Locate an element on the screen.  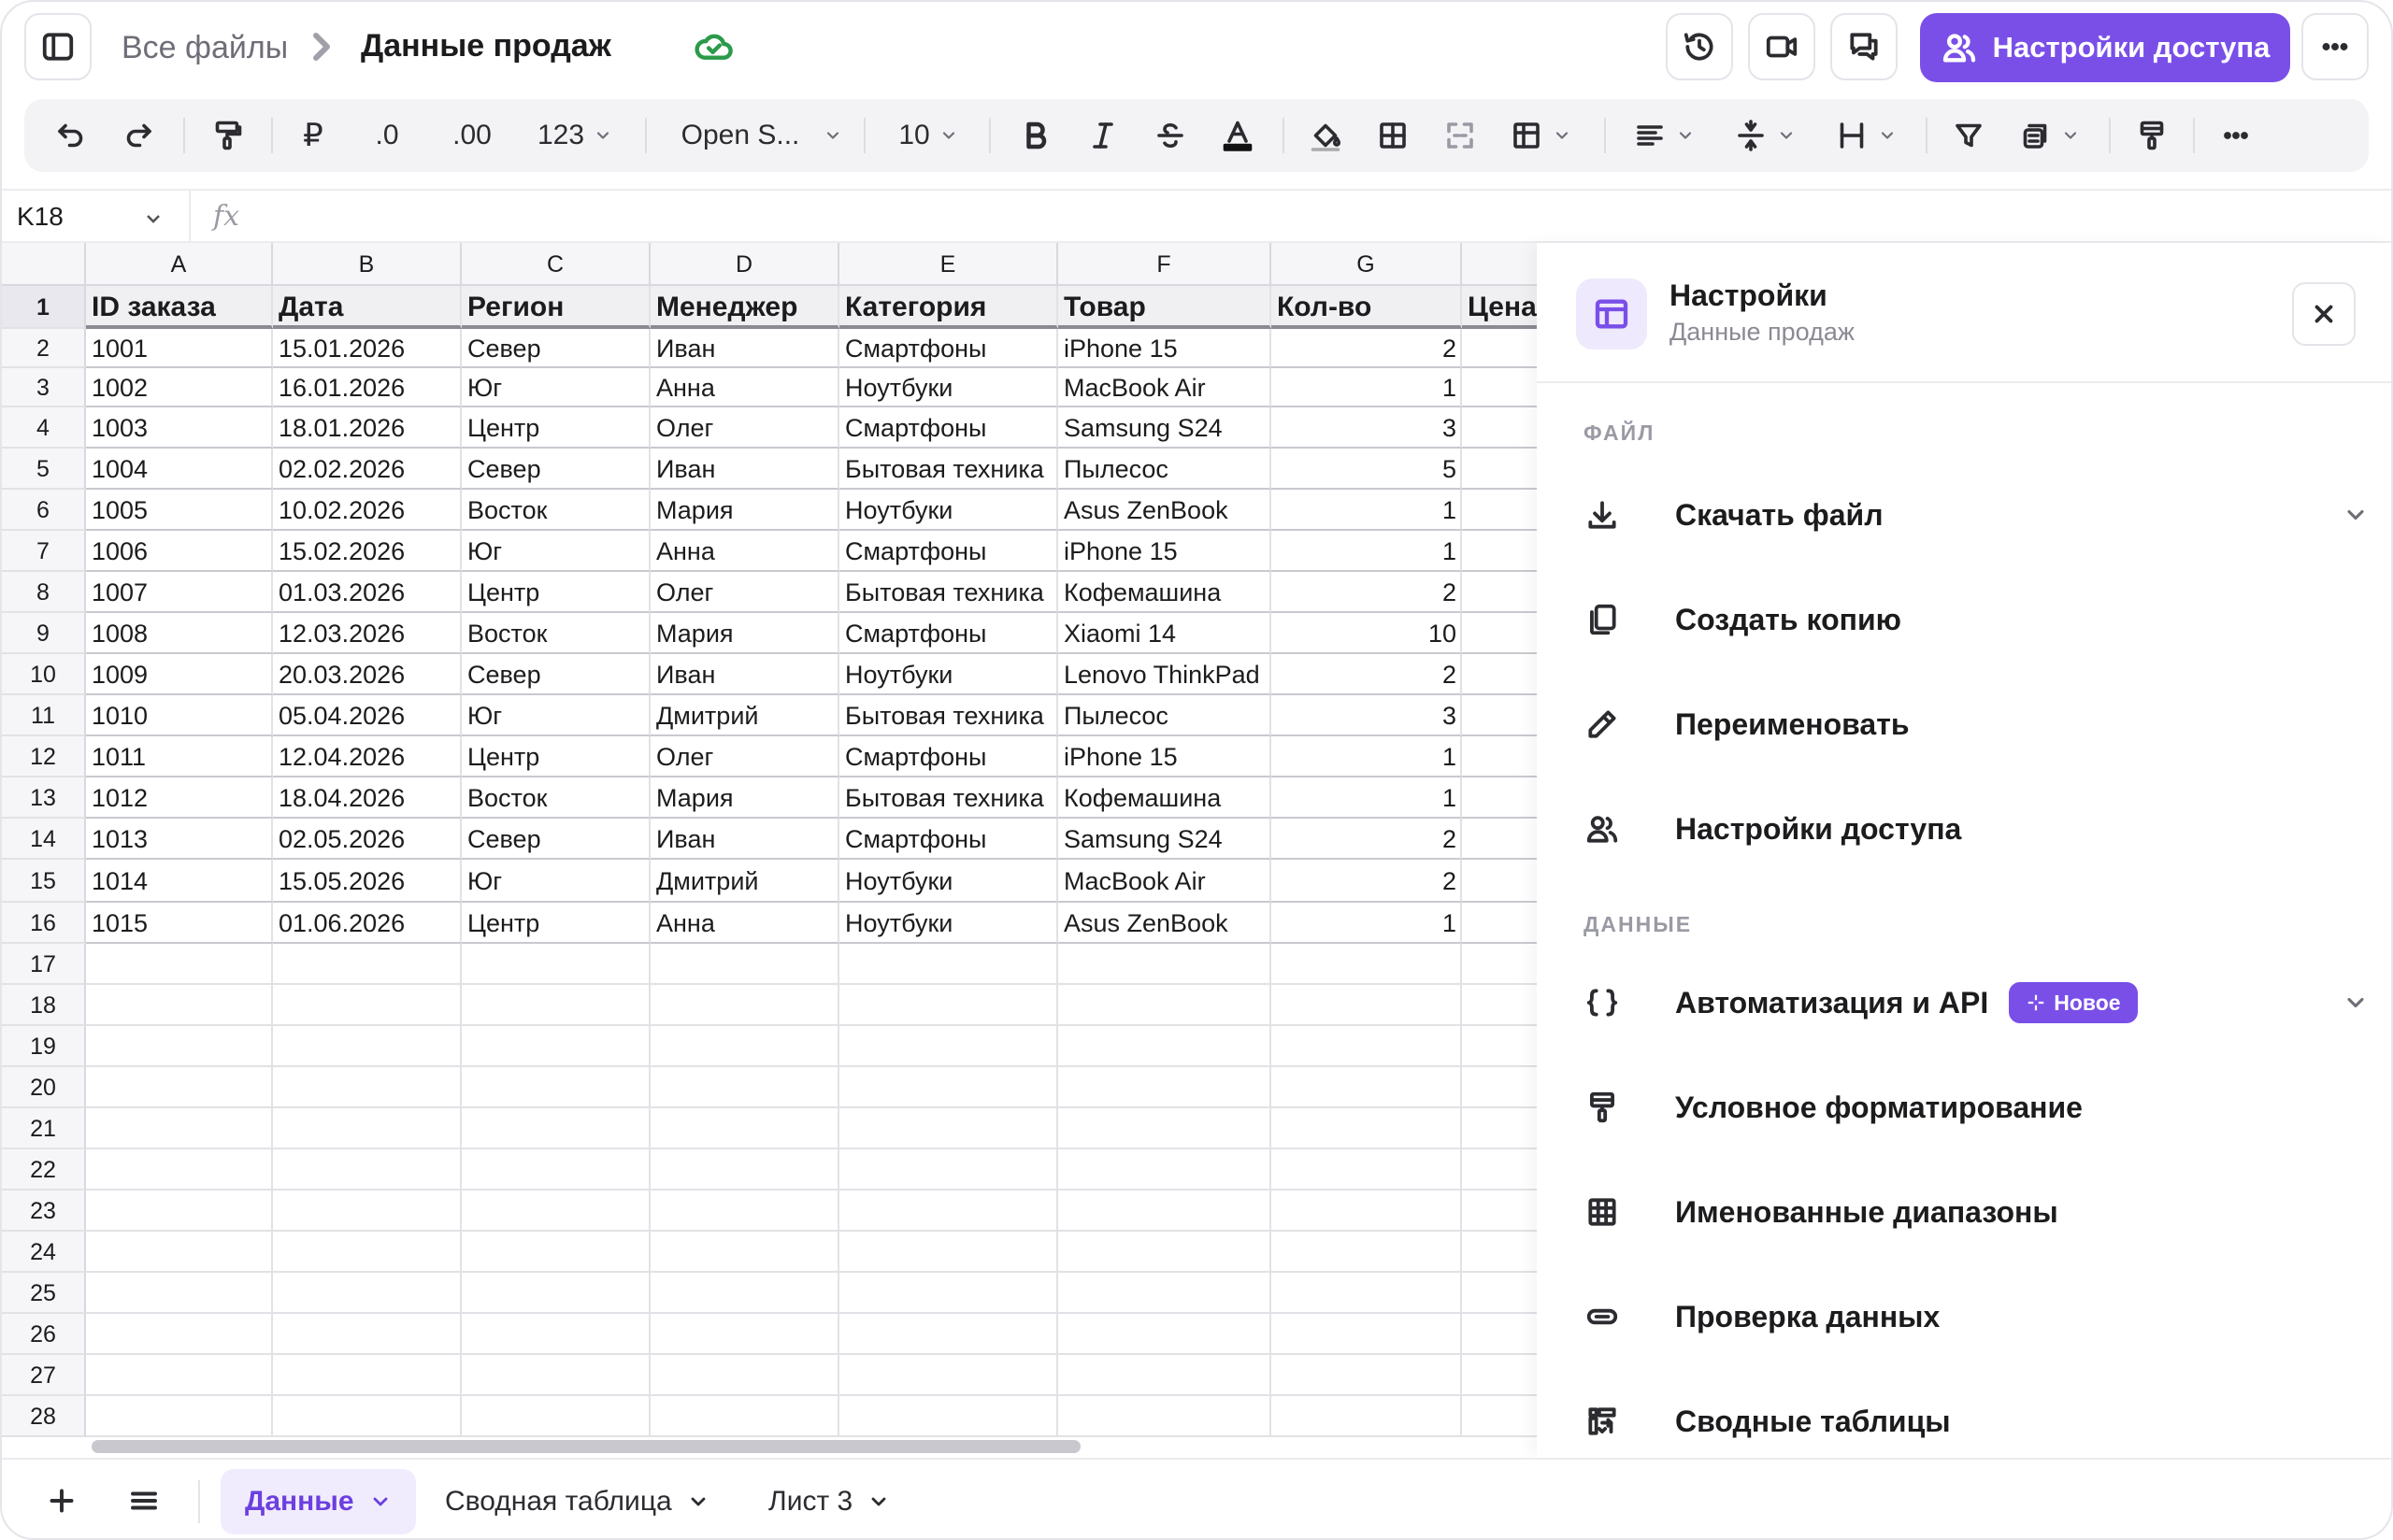
vertical-align-dropdown is located at coordinates (1765, 135).